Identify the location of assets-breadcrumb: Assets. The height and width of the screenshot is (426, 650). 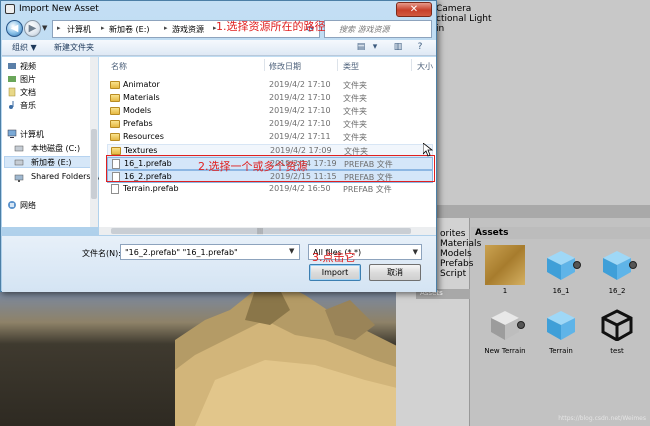
(560, 233).